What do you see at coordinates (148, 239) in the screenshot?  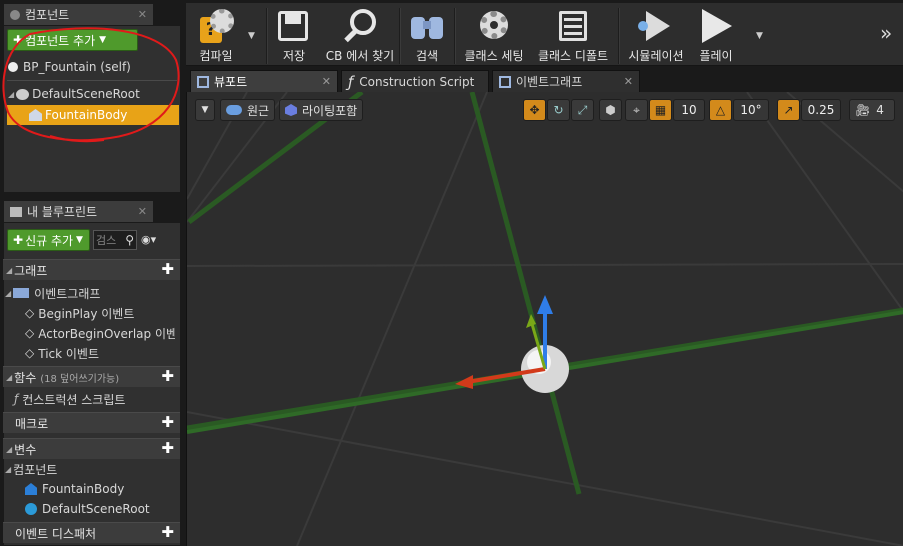 I see `eye-icon: ◉▾` at bounding box center [148, 239].